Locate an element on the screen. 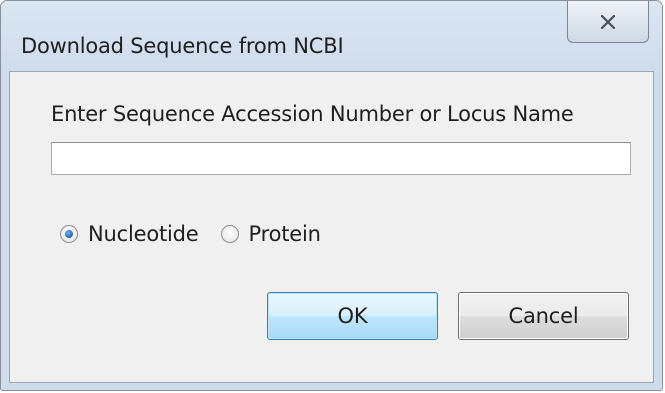  dialog-title: Download Sequence from NCBI is located at coordinates (182, 46).